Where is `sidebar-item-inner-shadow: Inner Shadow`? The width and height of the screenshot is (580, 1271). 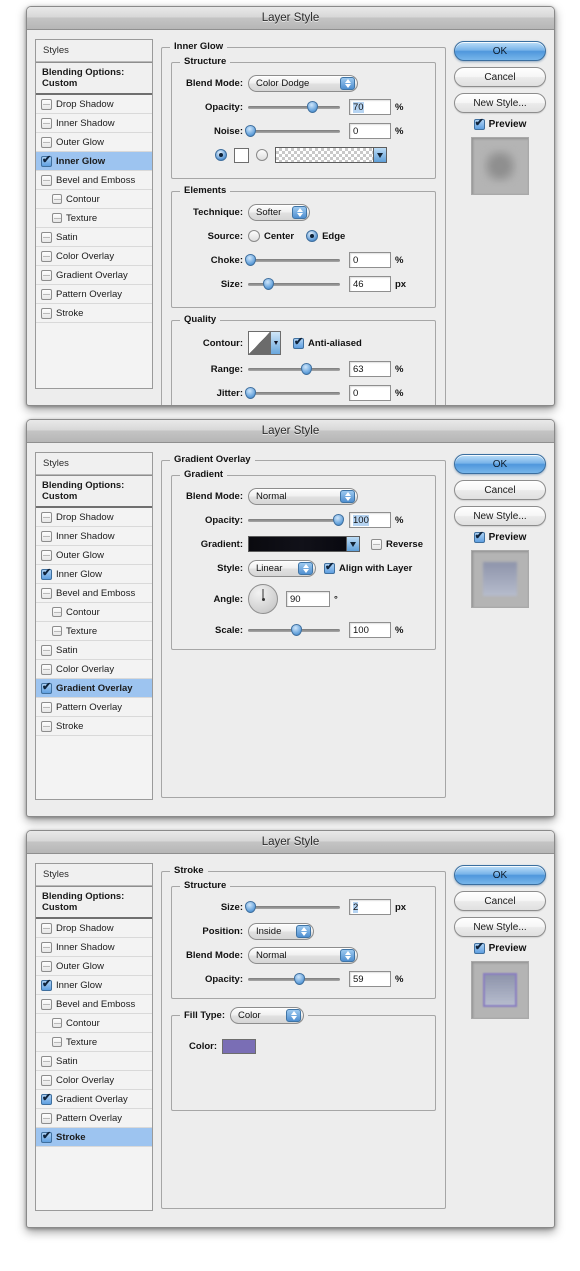
sidebar-item-inner-shadow: Inner Shadow is located at coordinates (94, 947).